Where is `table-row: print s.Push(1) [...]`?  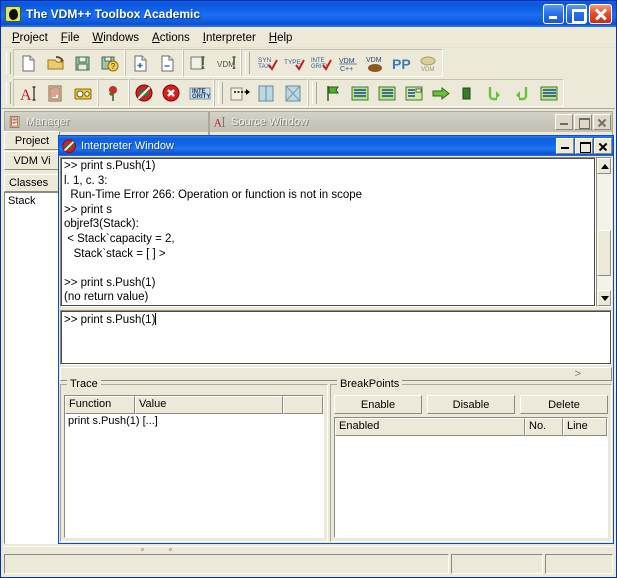
table-row: print s.Push(1) [...] is located at coordinates (194, 421).